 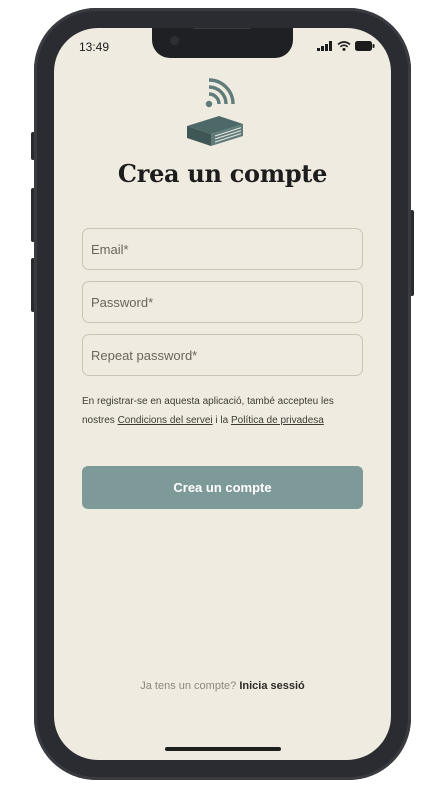 What do you see at coordinates (165, 420) in the screenshot?
I see `terms-of-service-link: Condicions del servei` at bounding box center [165, 420].